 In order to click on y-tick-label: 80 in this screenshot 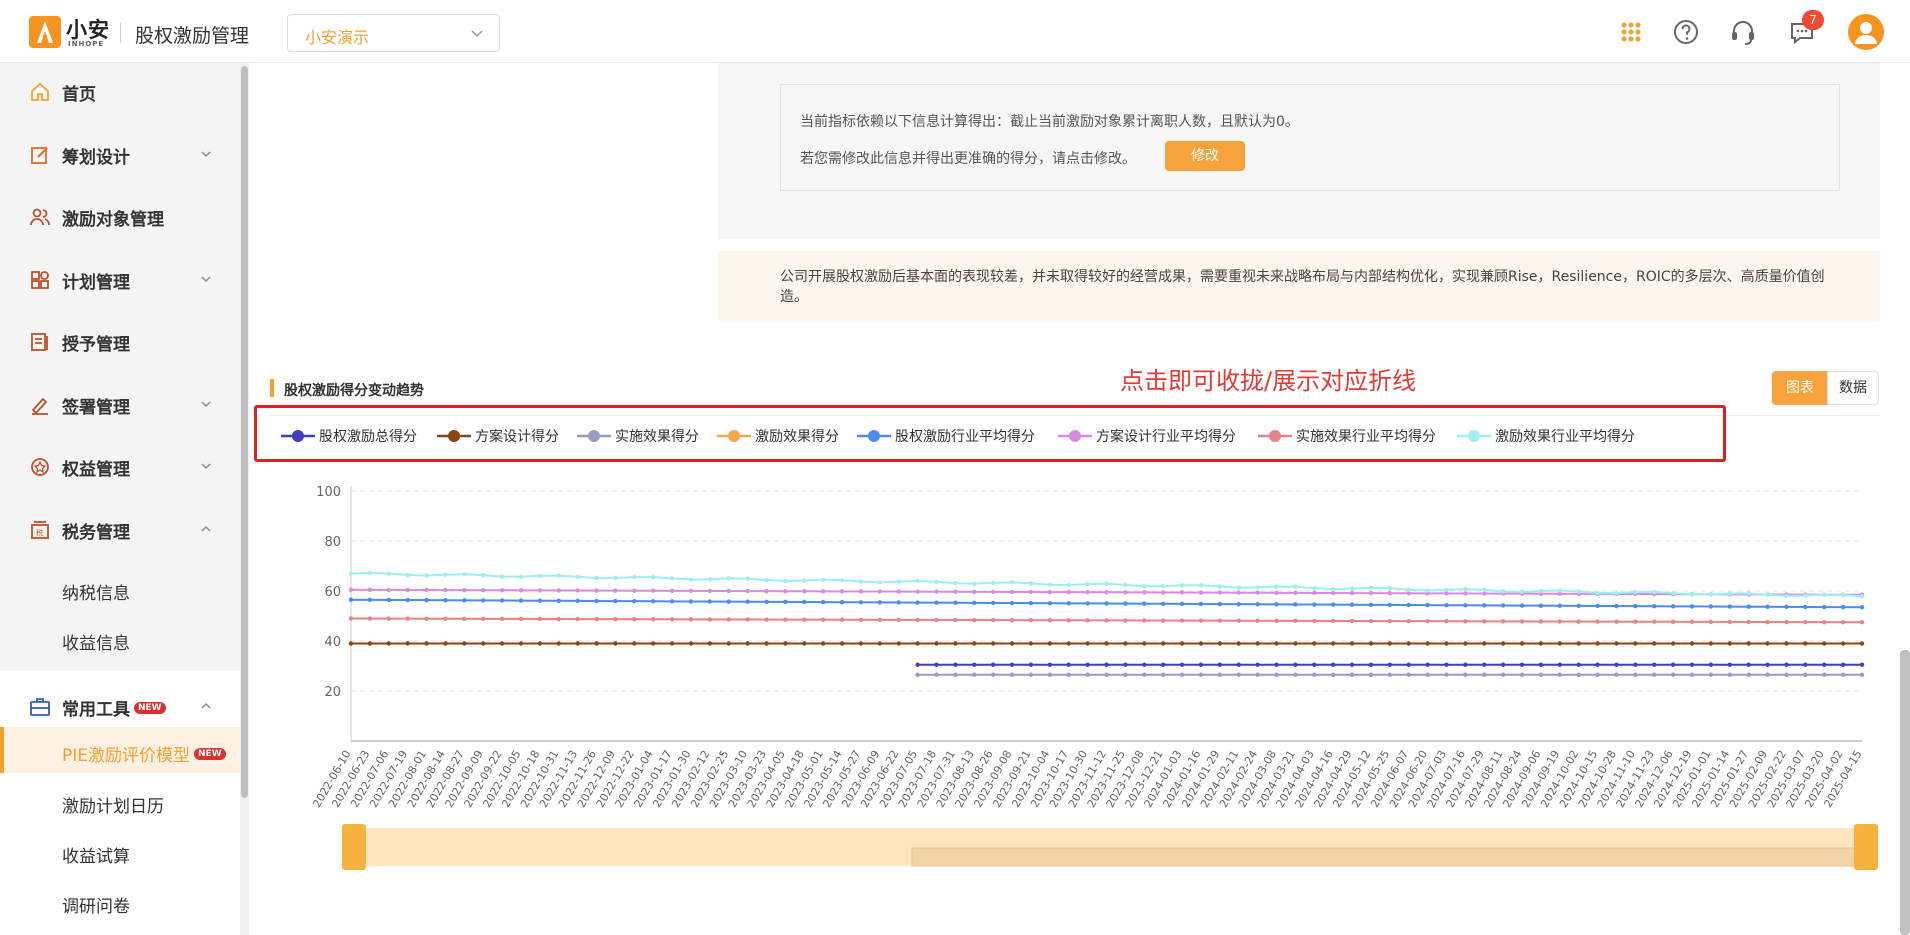, I will do `click(332, 542)`.